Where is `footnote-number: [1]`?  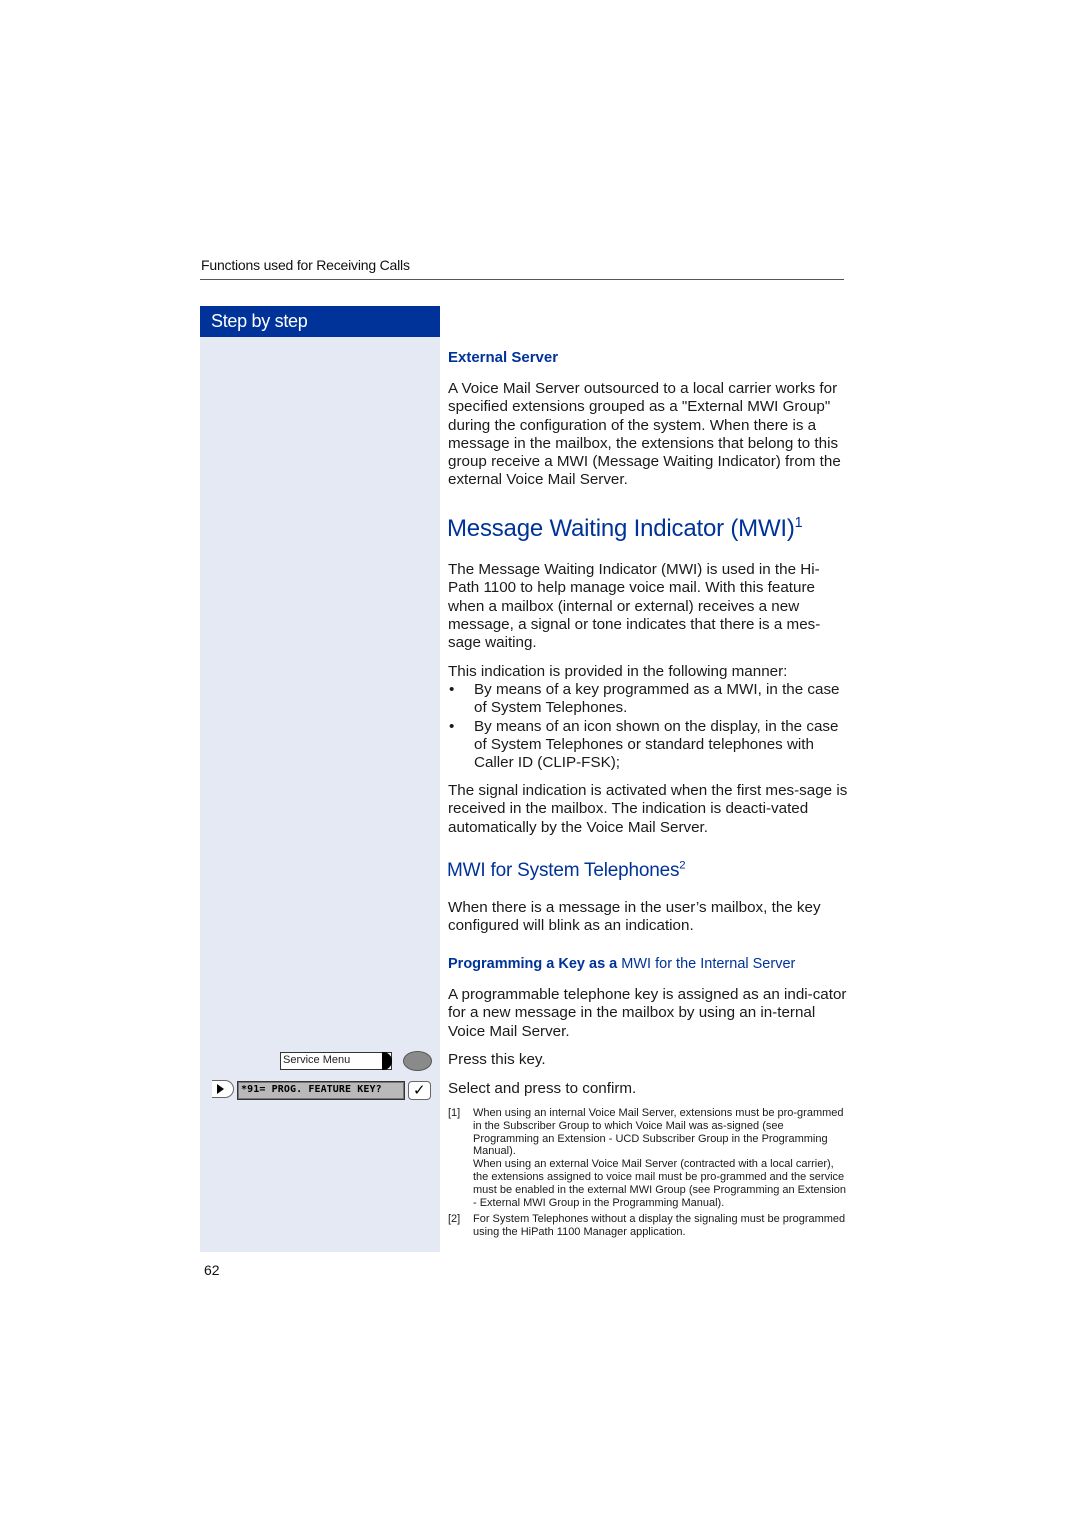
footnote-number: [1] is located at coordinates (454, 1113).